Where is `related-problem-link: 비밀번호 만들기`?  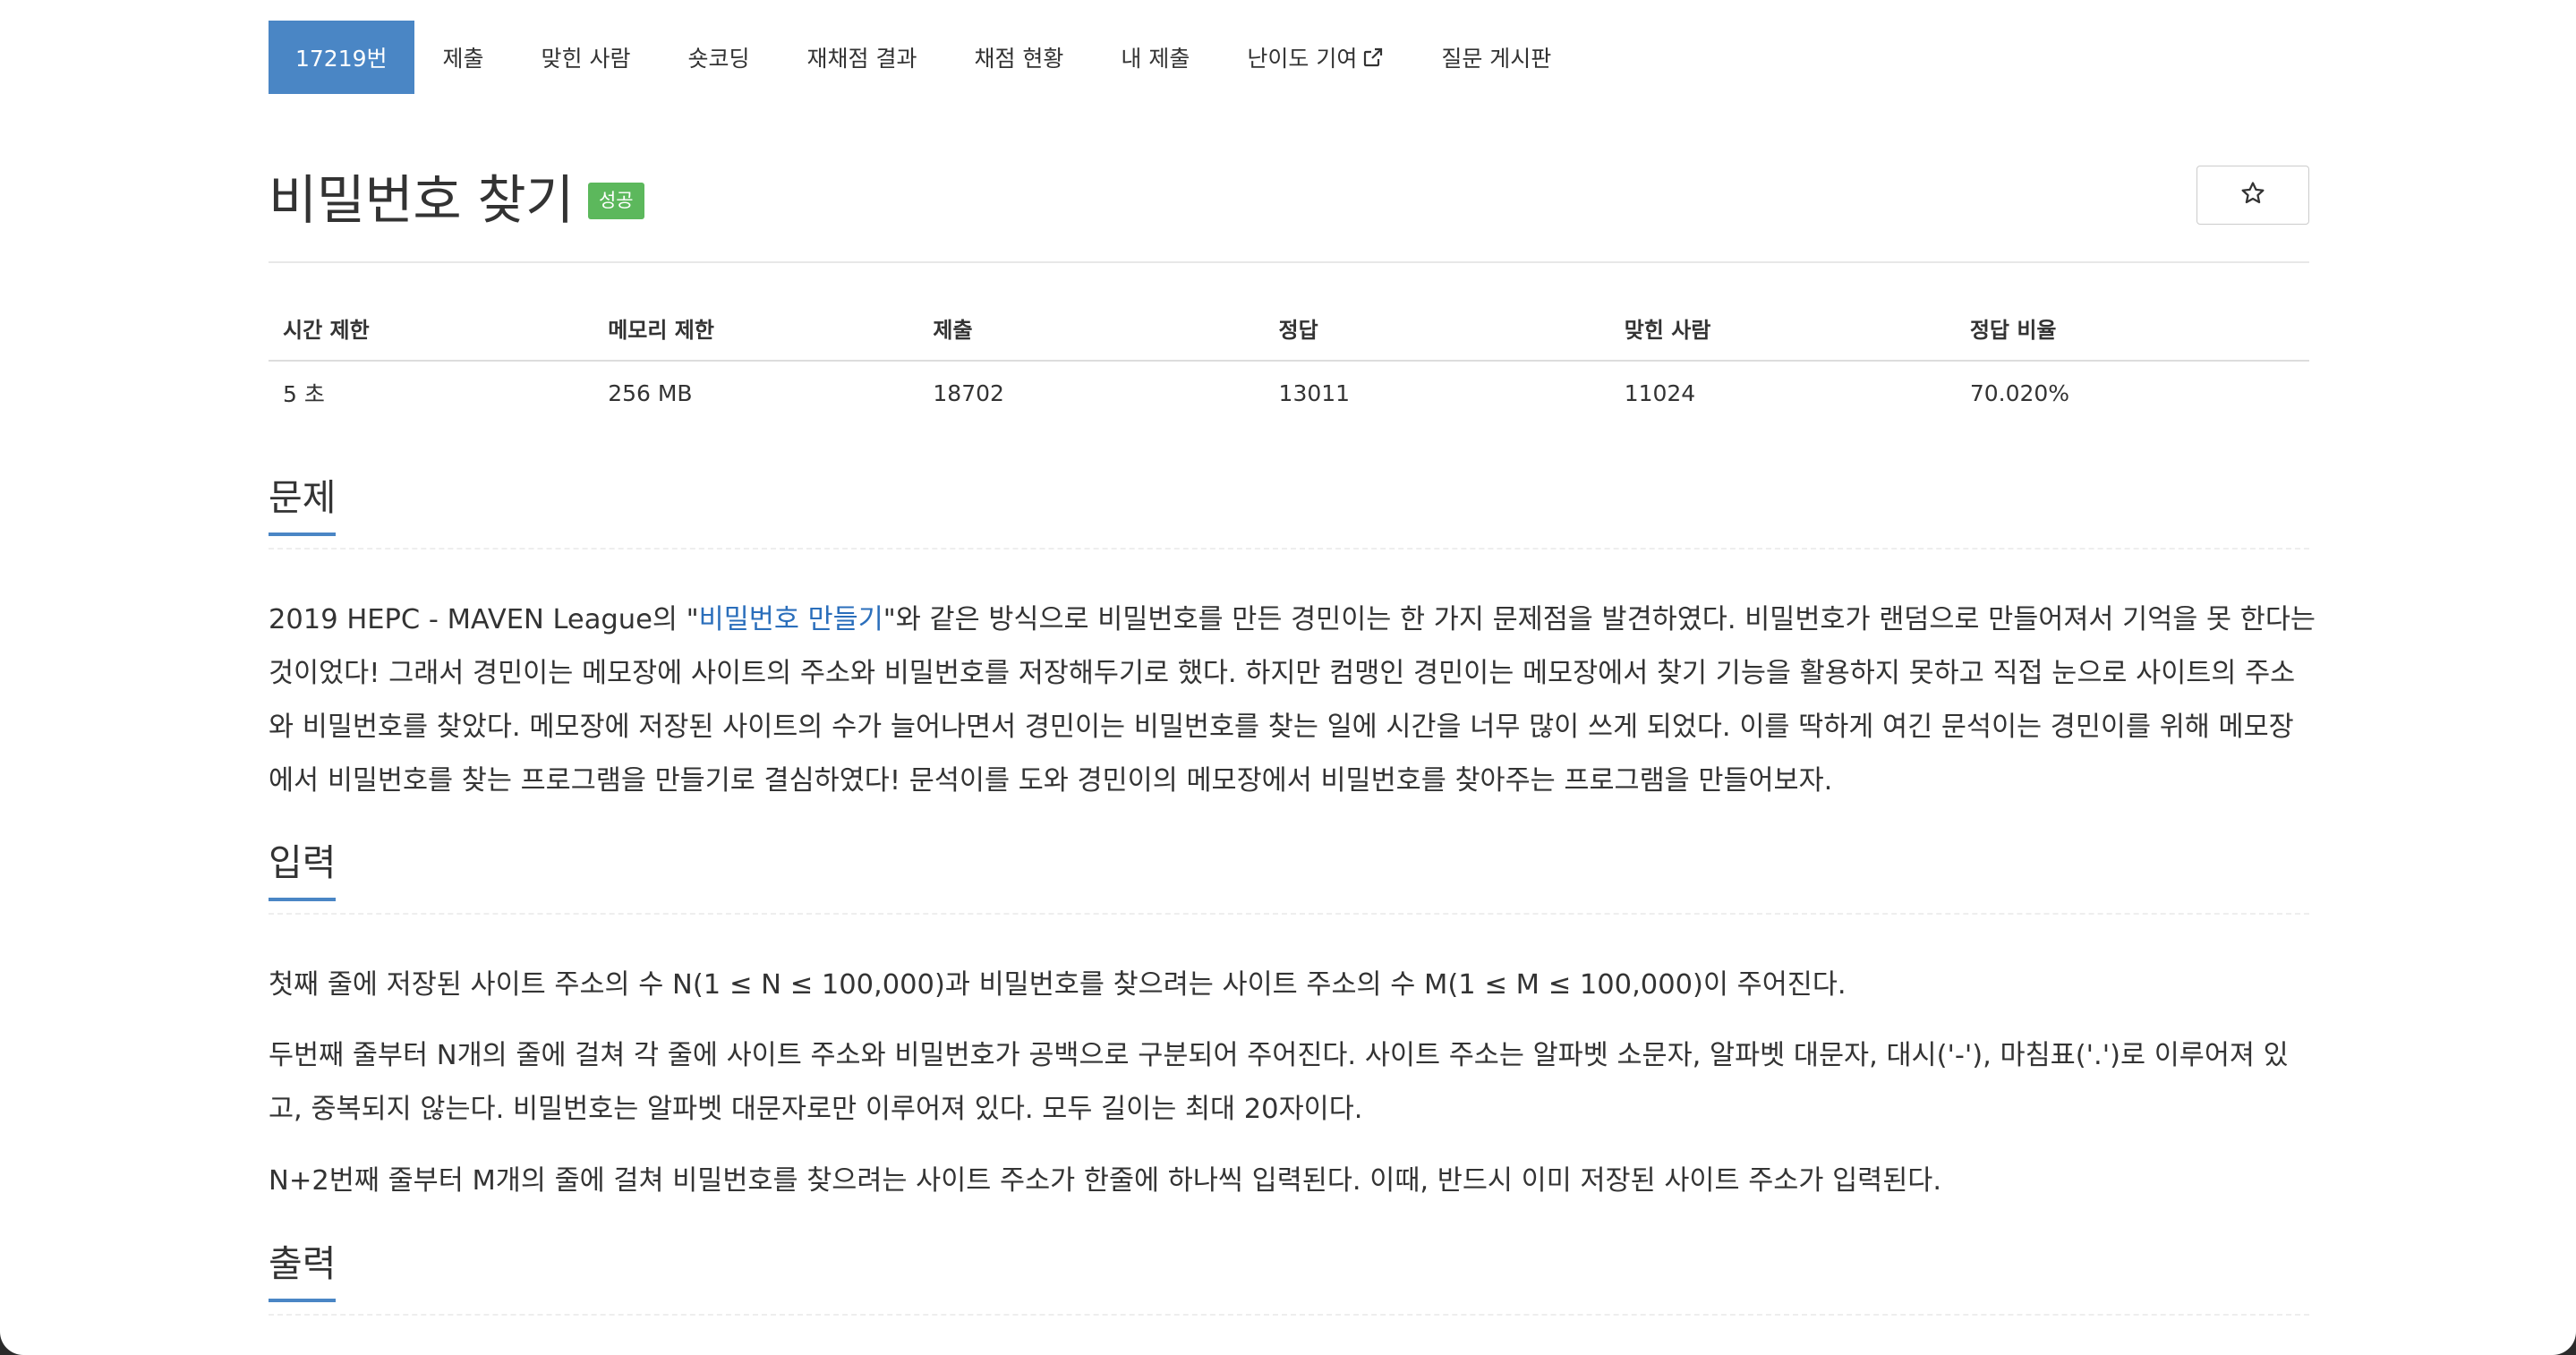 related-problem-link: 비밀번호 만들기 is located at coordinates (791, 619).